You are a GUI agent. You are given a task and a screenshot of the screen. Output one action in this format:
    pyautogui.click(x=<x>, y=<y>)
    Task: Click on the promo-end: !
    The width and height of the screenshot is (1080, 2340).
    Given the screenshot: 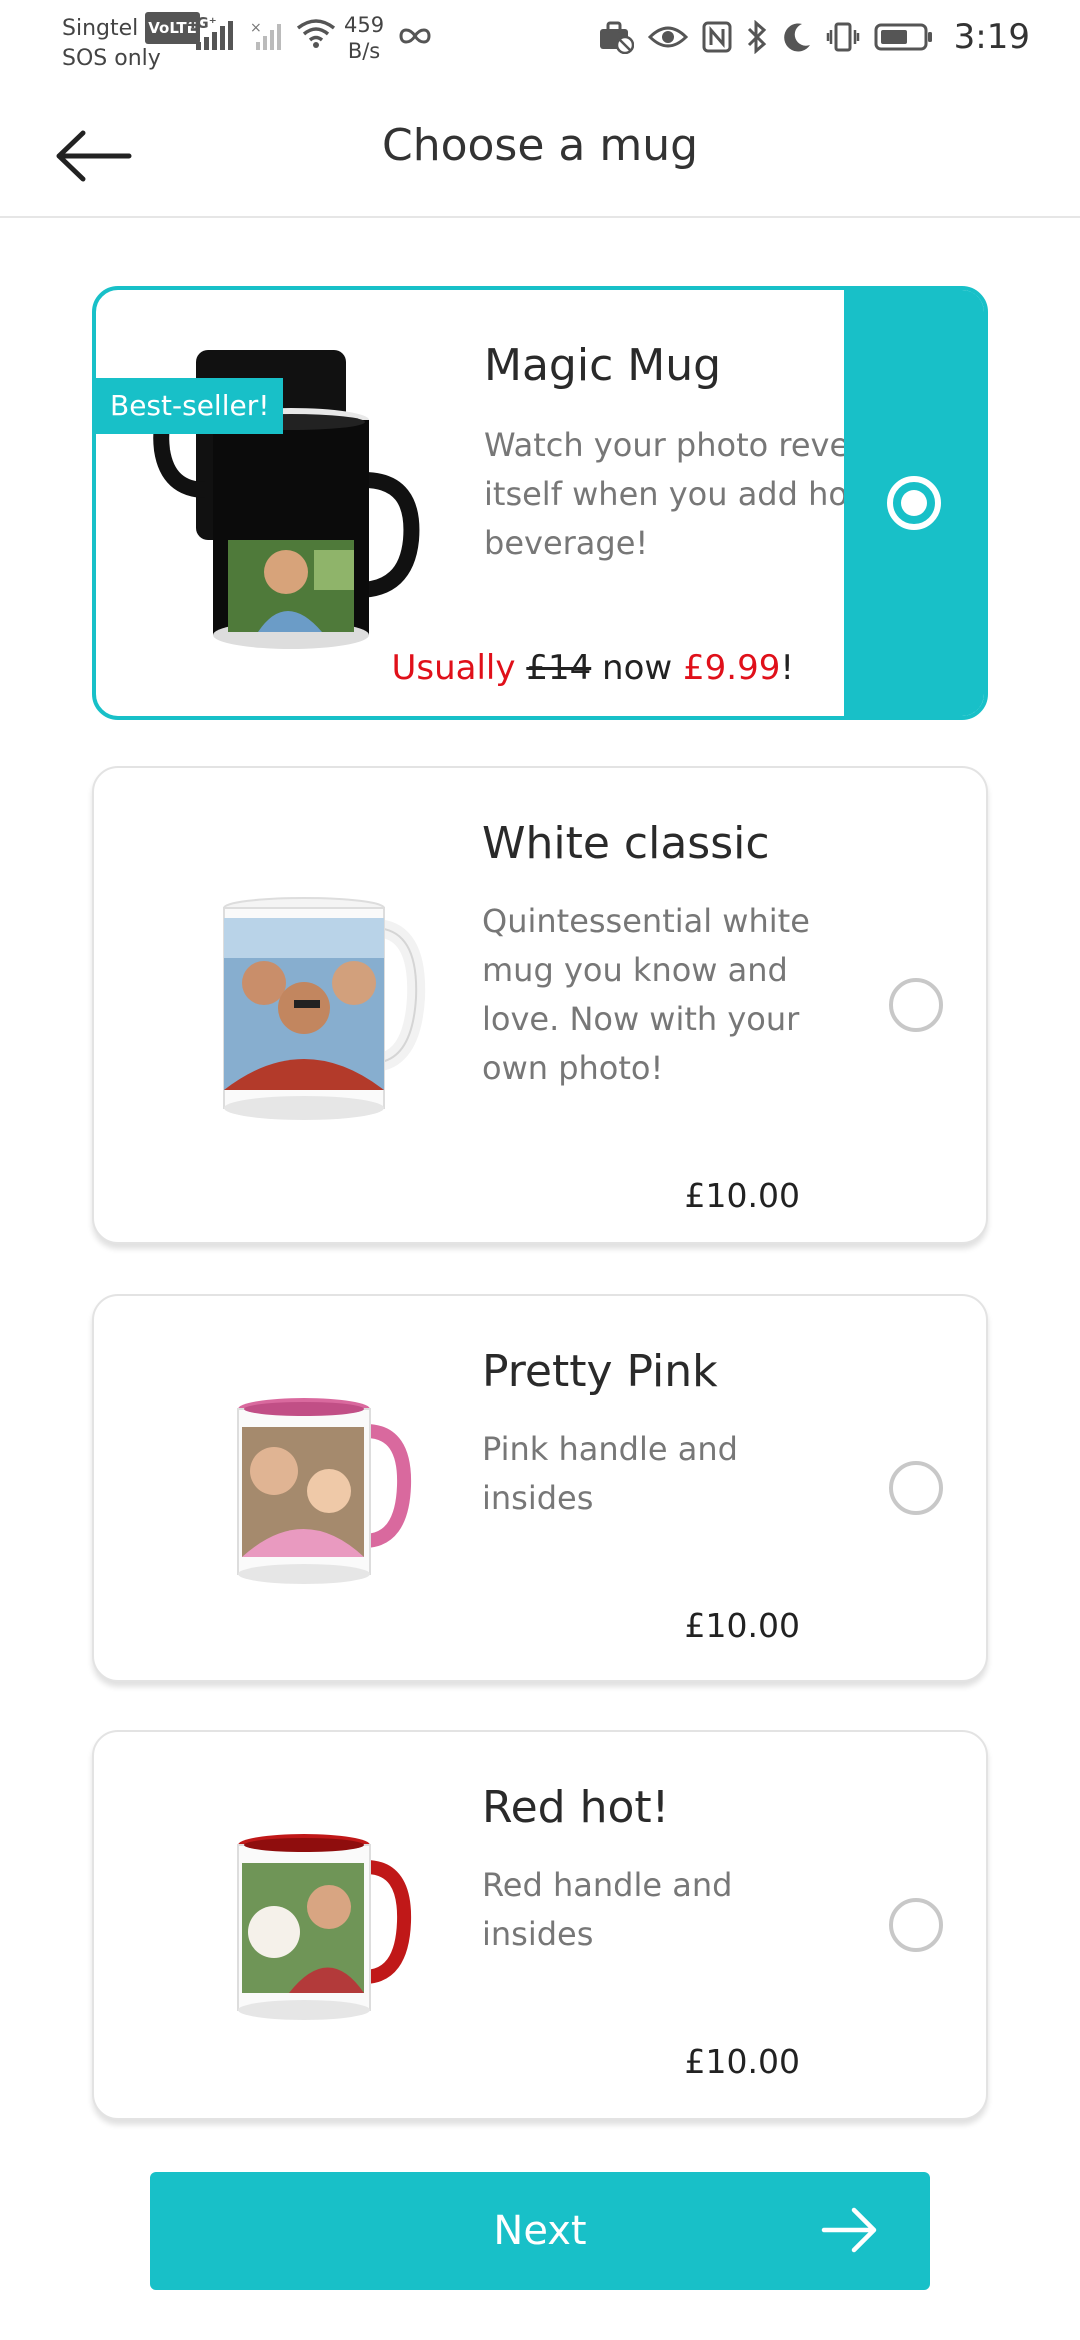 What is the action you would take?
    pyautogui.click(x=787, y=668)
    